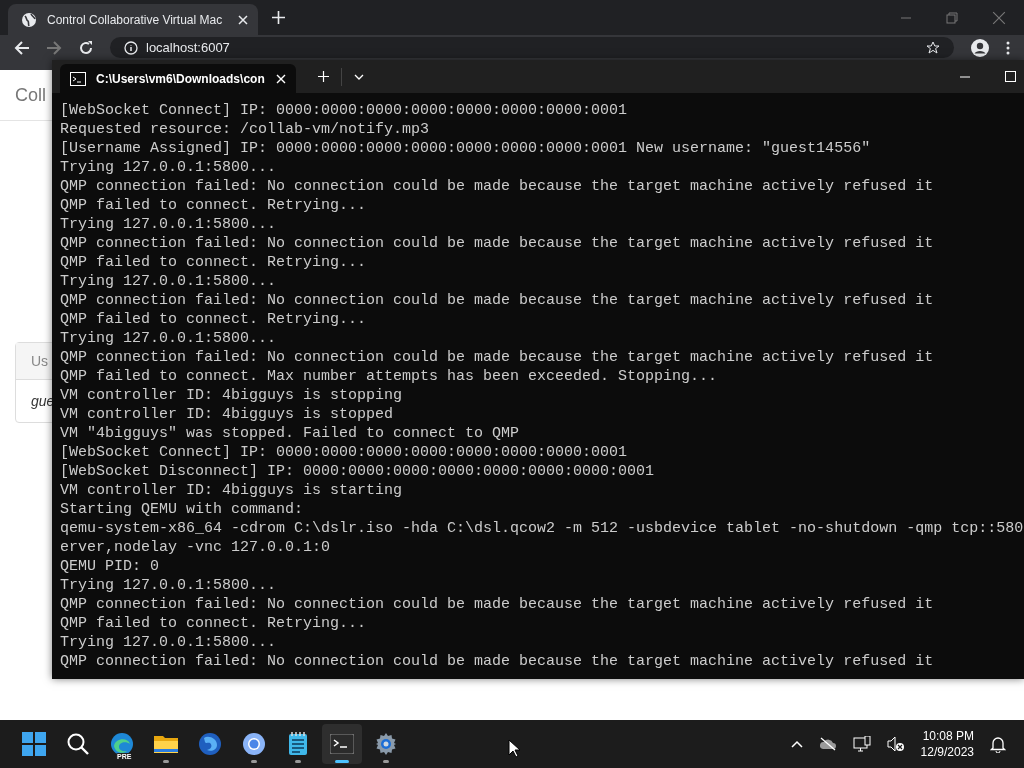  I want to click on ring-icon, so click(254, 744).